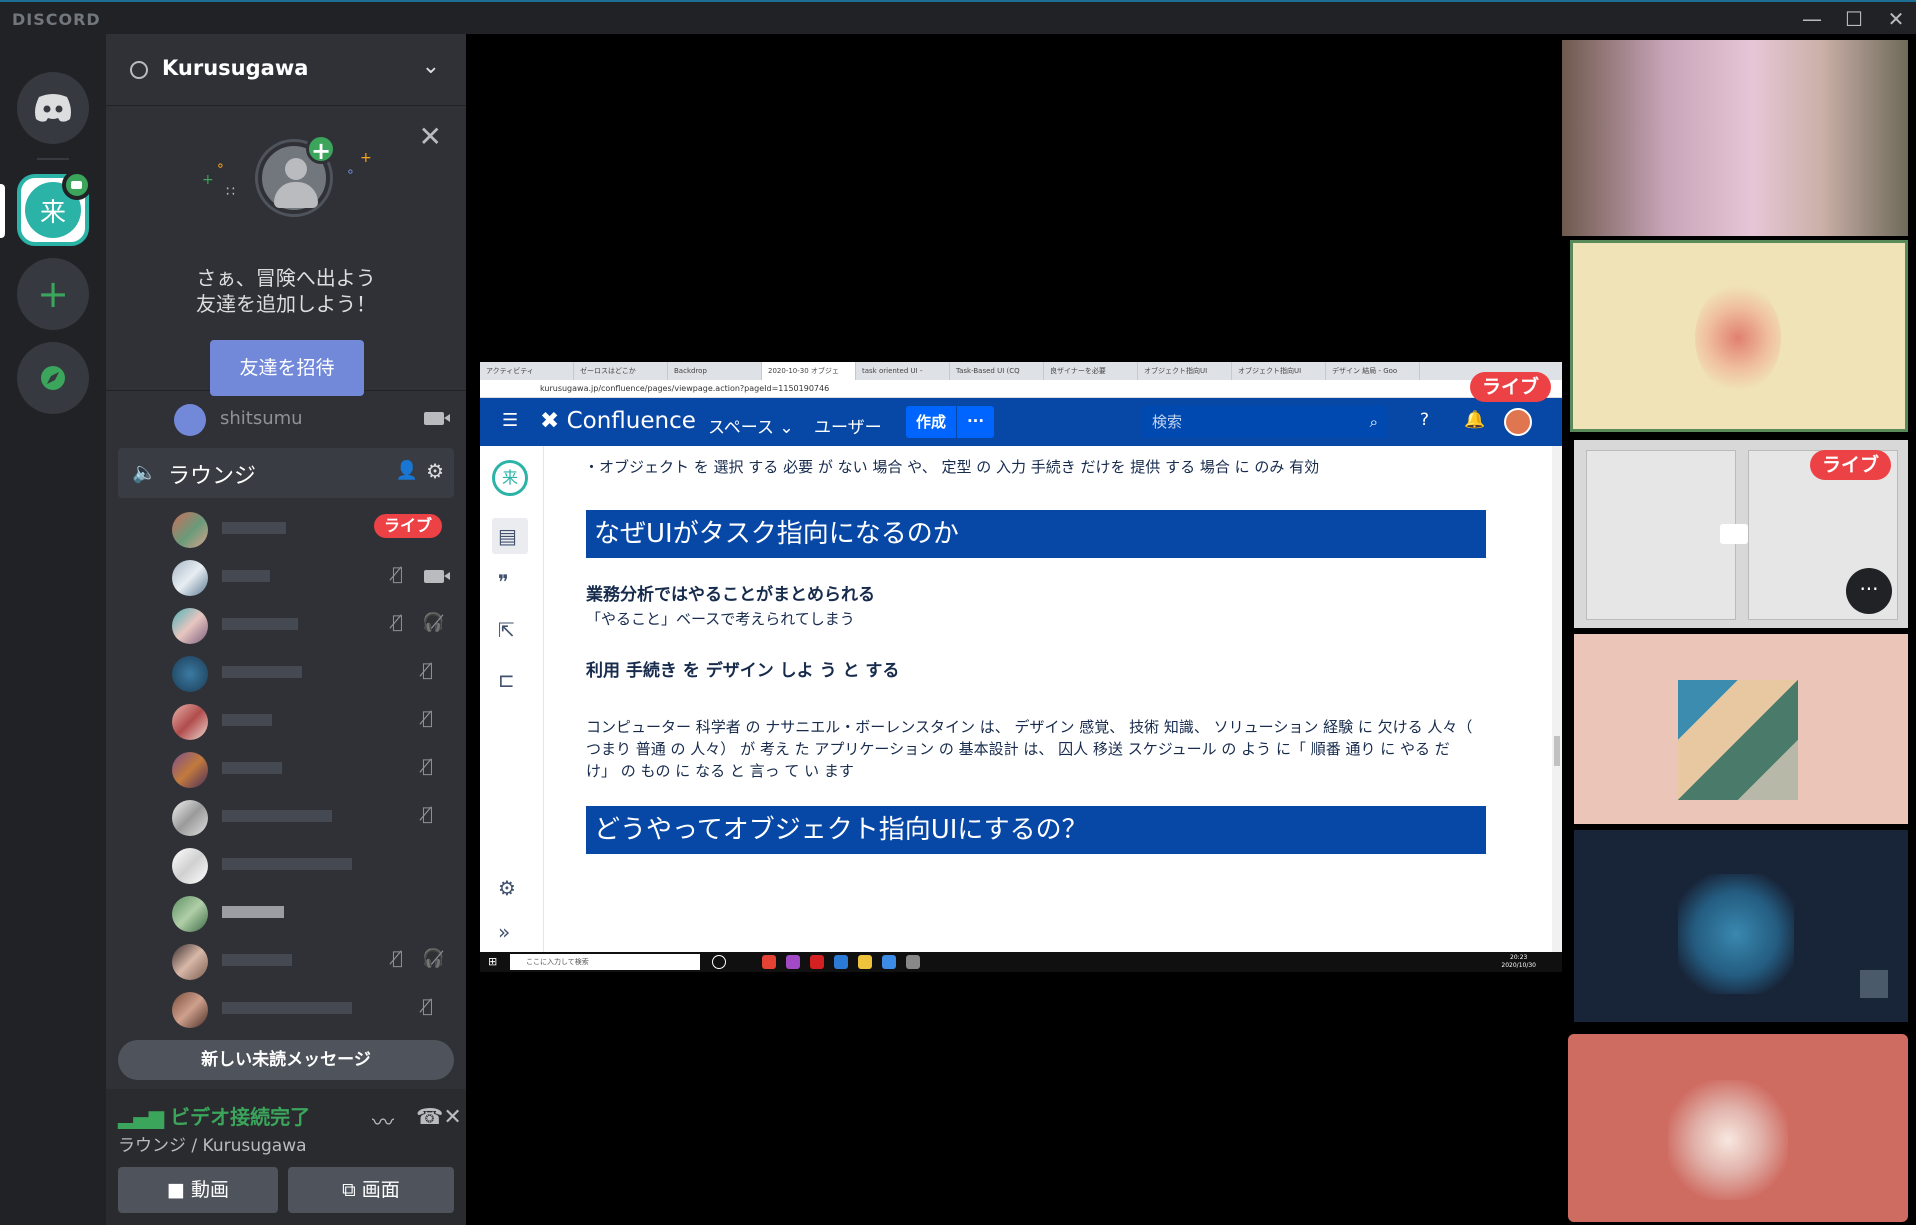 The width and height of the screenshot is (1916, 1225). Describe the element at coordinates (510, 420) in the screenshot. I see `menu-icon: ☰` at that location.